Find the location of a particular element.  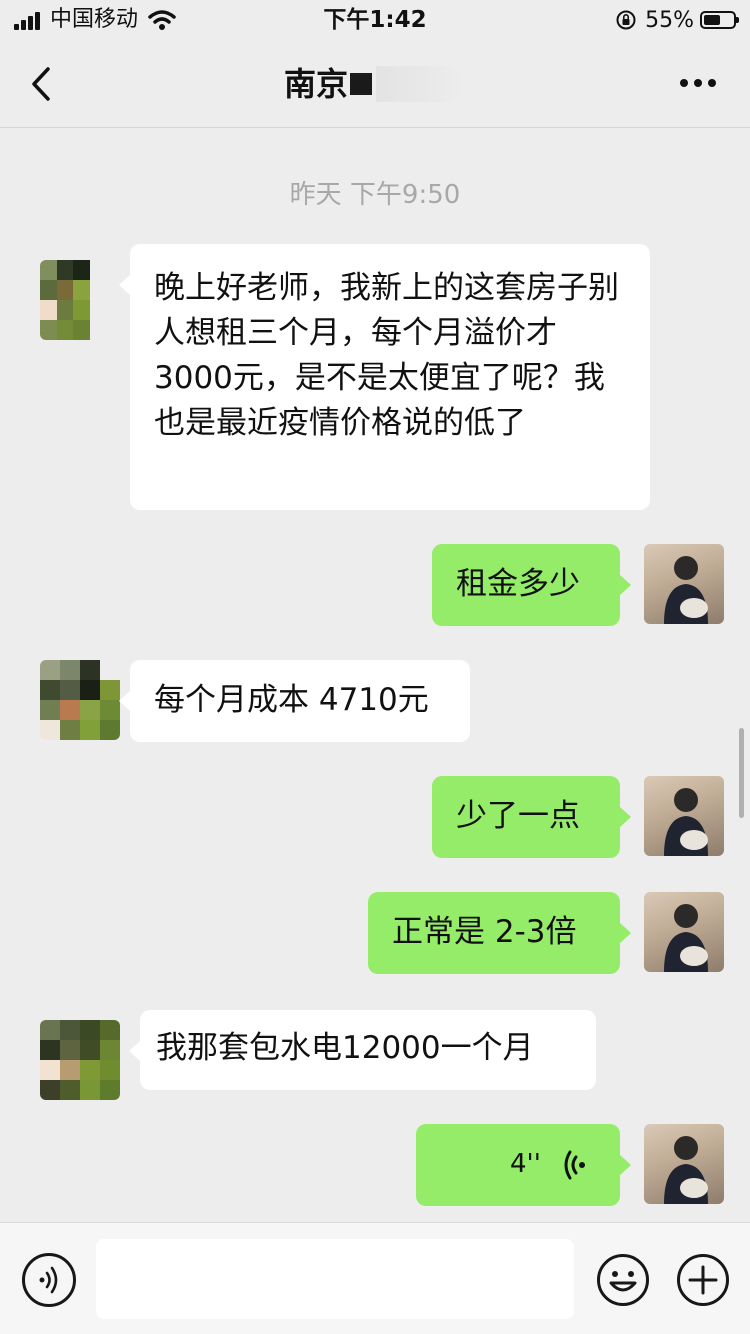

status-bar: 中国移动 下午1:42 55% is located at coordinates (375, 20).